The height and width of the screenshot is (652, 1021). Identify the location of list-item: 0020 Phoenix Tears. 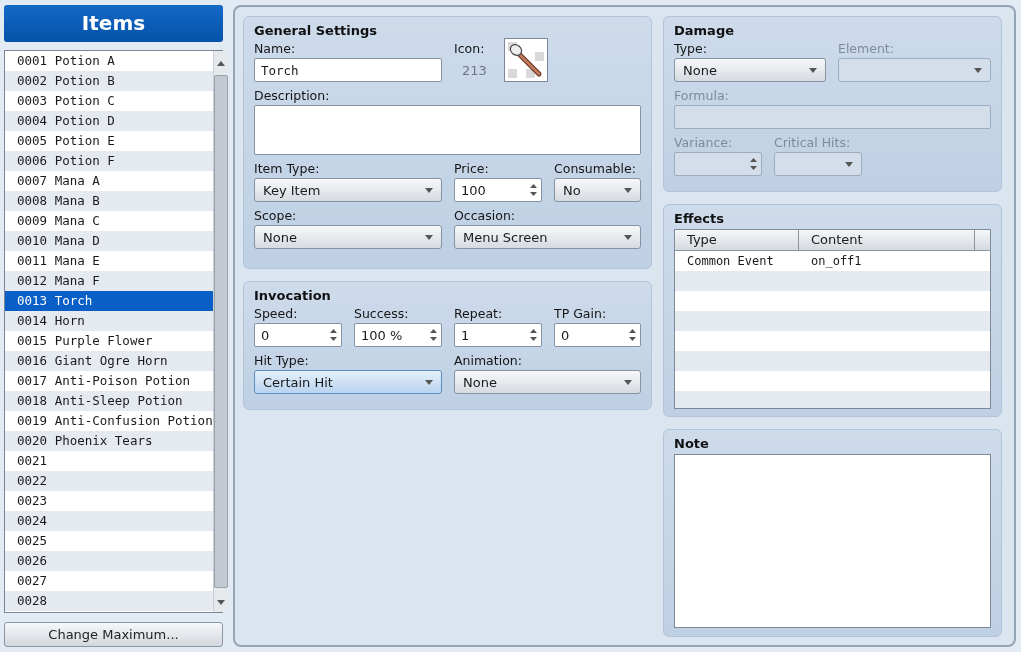
(109, 440).